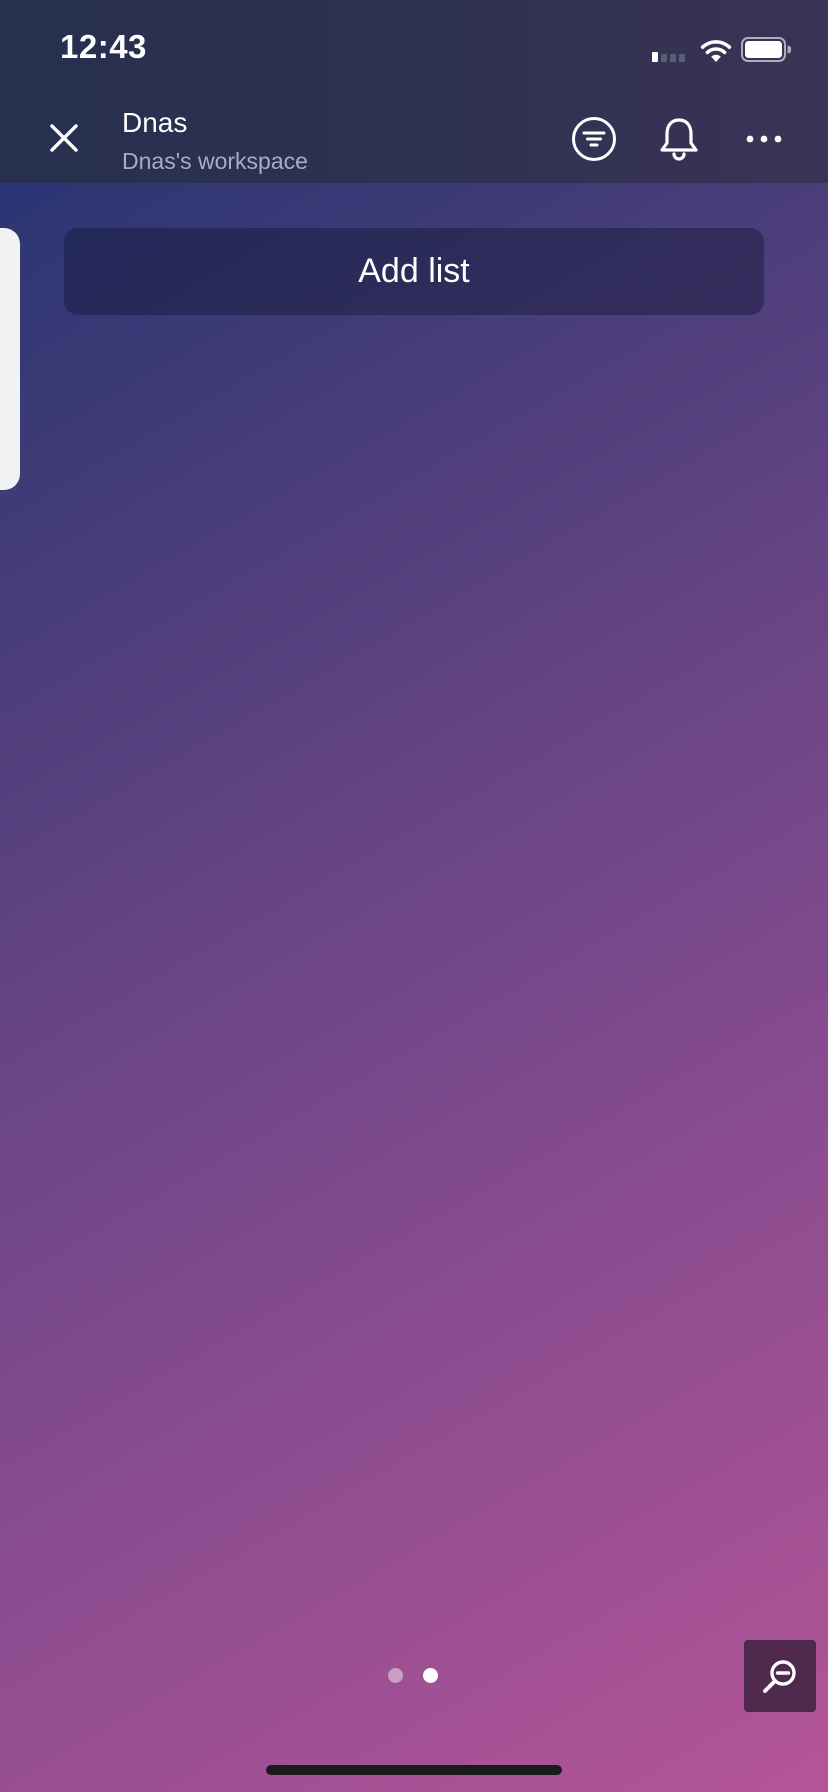 Image resolution: width=828 pixels, height=1792 pixels. What do you see at coordinates (414, 271) in the screenshot?
I see `add-list-button: Add list` at bounding box center [414, 271].